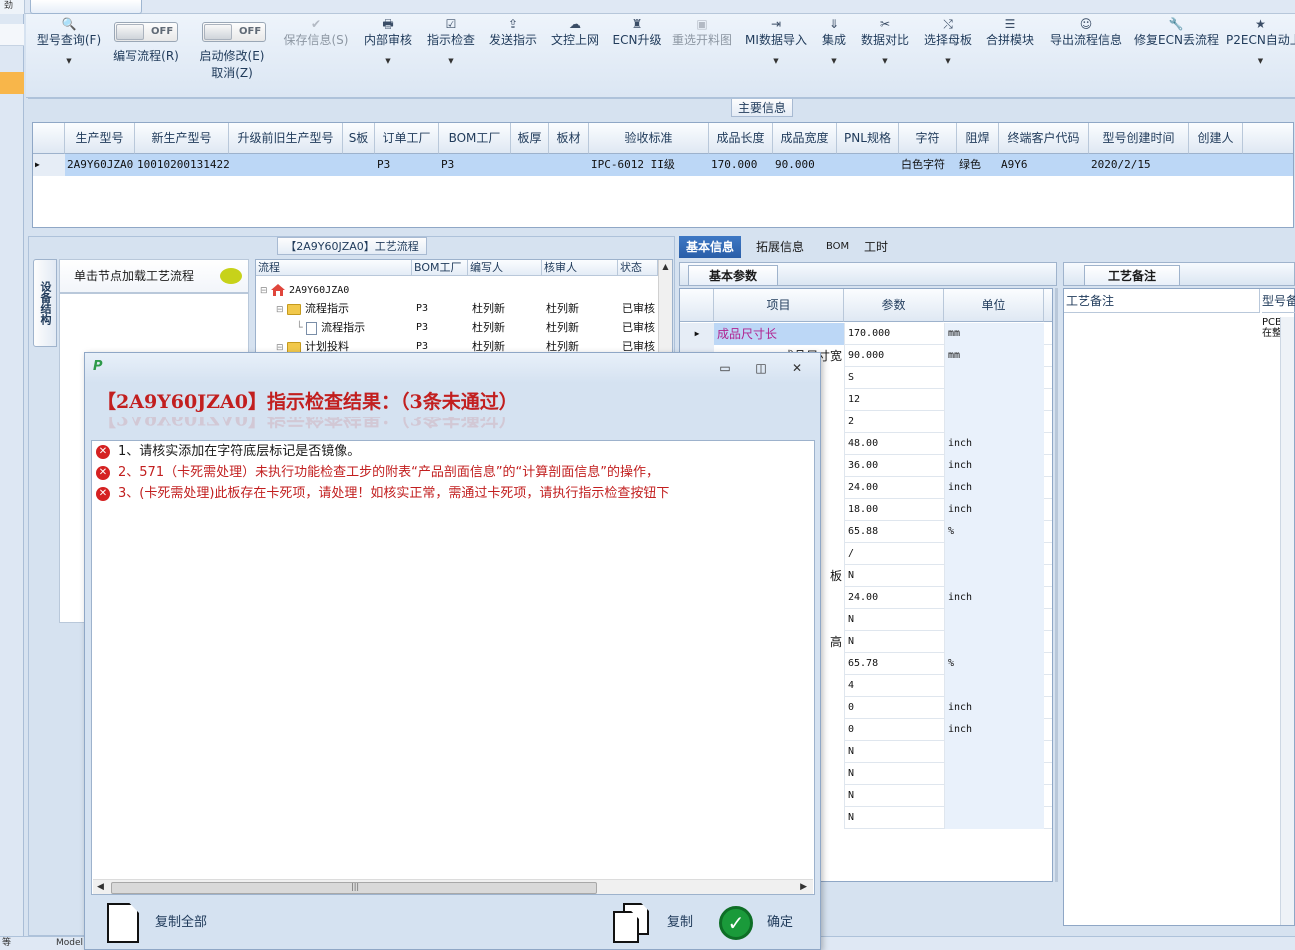  What do you see at coordinates (805, 138) in the screenshot?
I see `column-header: 成品宽度` at bounding box center [805, 138].